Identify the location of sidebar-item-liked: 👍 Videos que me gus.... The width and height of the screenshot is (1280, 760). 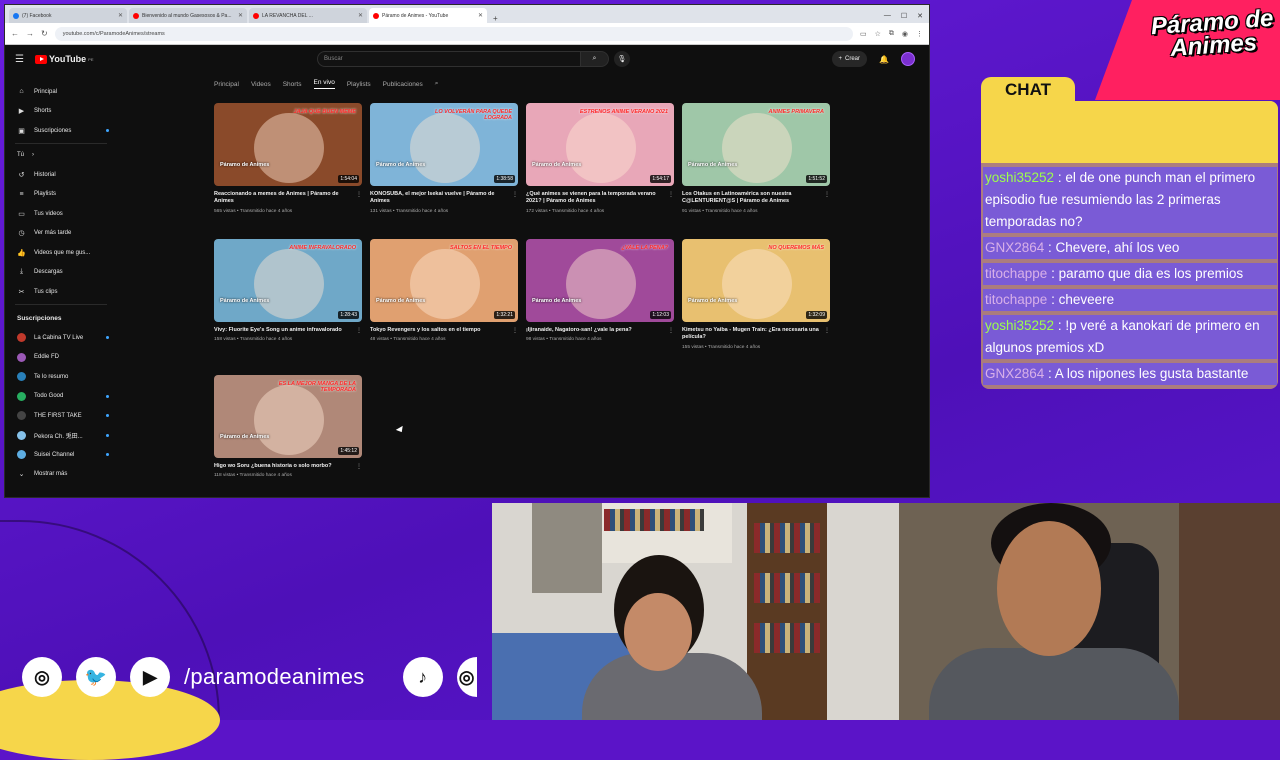
(61, 253).